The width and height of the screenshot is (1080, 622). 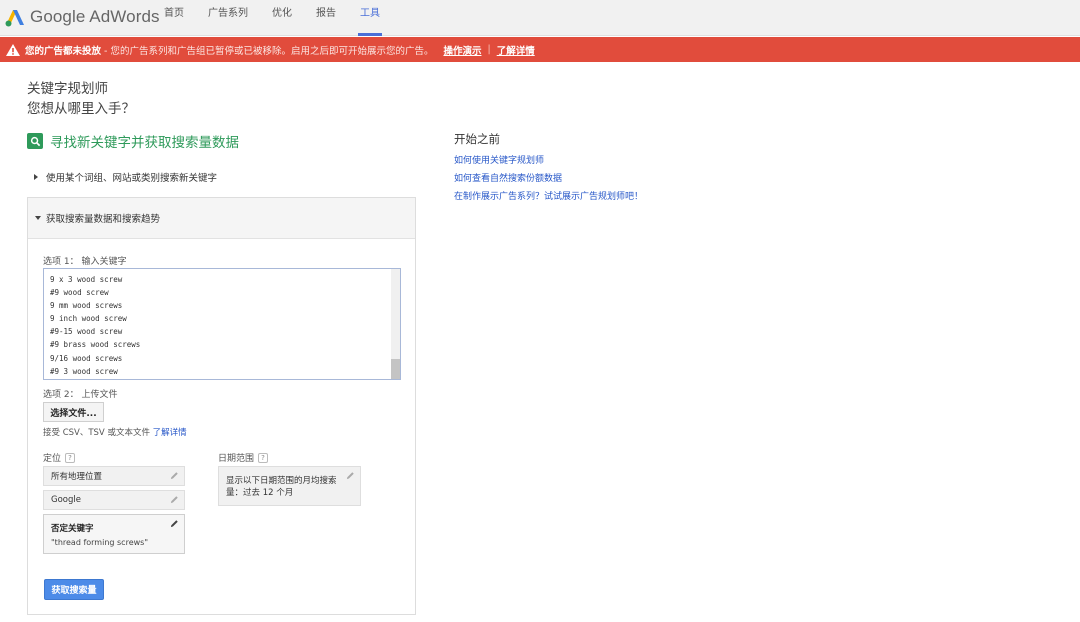 What do you see at coordinates (84, 371) in the screenshot?
I see `keyword-line: #9 3 wood screw` at bounding box center [84, 371].